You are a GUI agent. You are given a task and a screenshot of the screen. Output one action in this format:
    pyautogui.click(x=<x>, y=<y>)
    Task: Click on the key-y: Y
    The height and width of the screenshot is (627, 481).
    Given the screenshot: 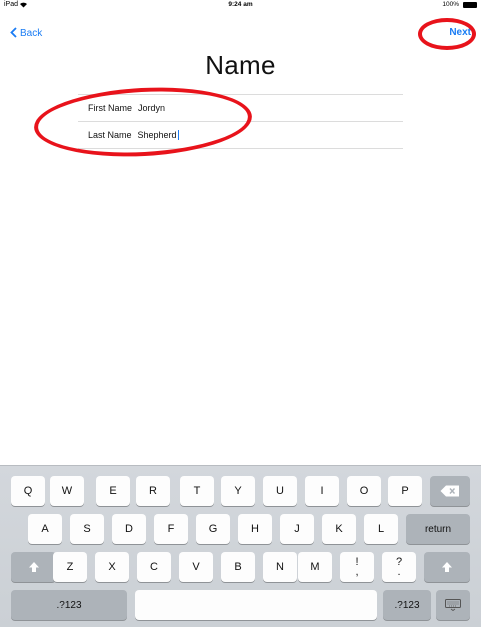 What is the action you would take?
    pyautogui.click(x=238, y=491)
    